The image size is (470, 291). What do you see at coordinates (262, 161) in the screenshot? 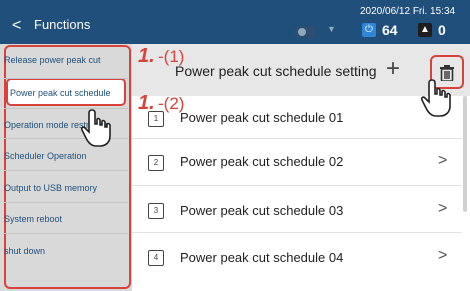
I see `schedule-label: Power peak cut schedule 02` at bounding box center [262, 161].